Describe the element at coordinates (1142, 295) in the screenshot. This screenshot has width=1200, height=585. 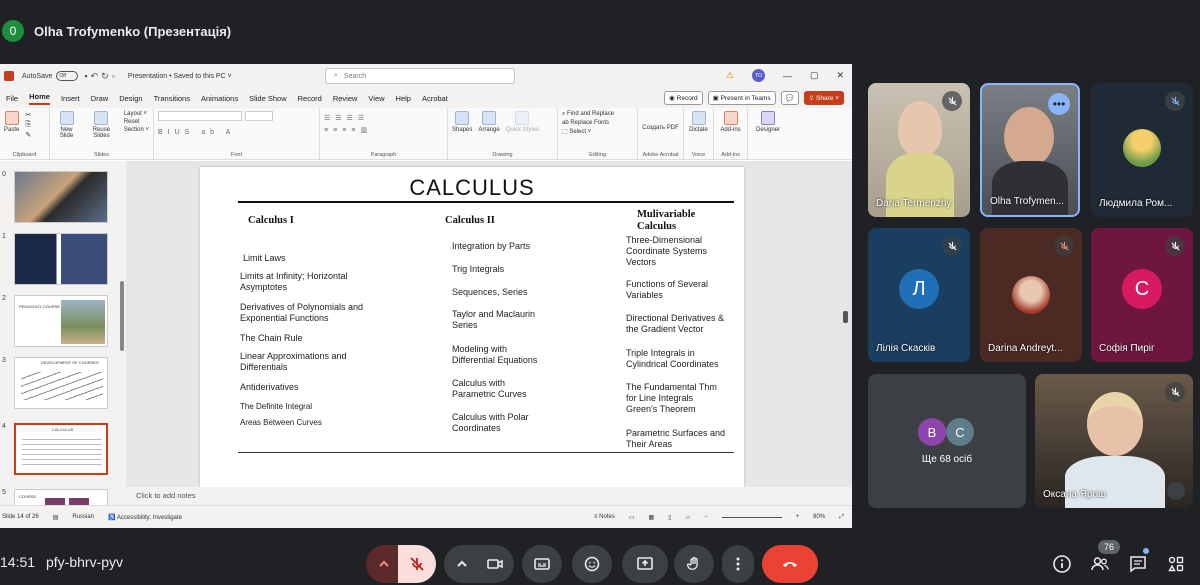
I see `participant-tile-sofiia: С Софія Пиріг` at that location.